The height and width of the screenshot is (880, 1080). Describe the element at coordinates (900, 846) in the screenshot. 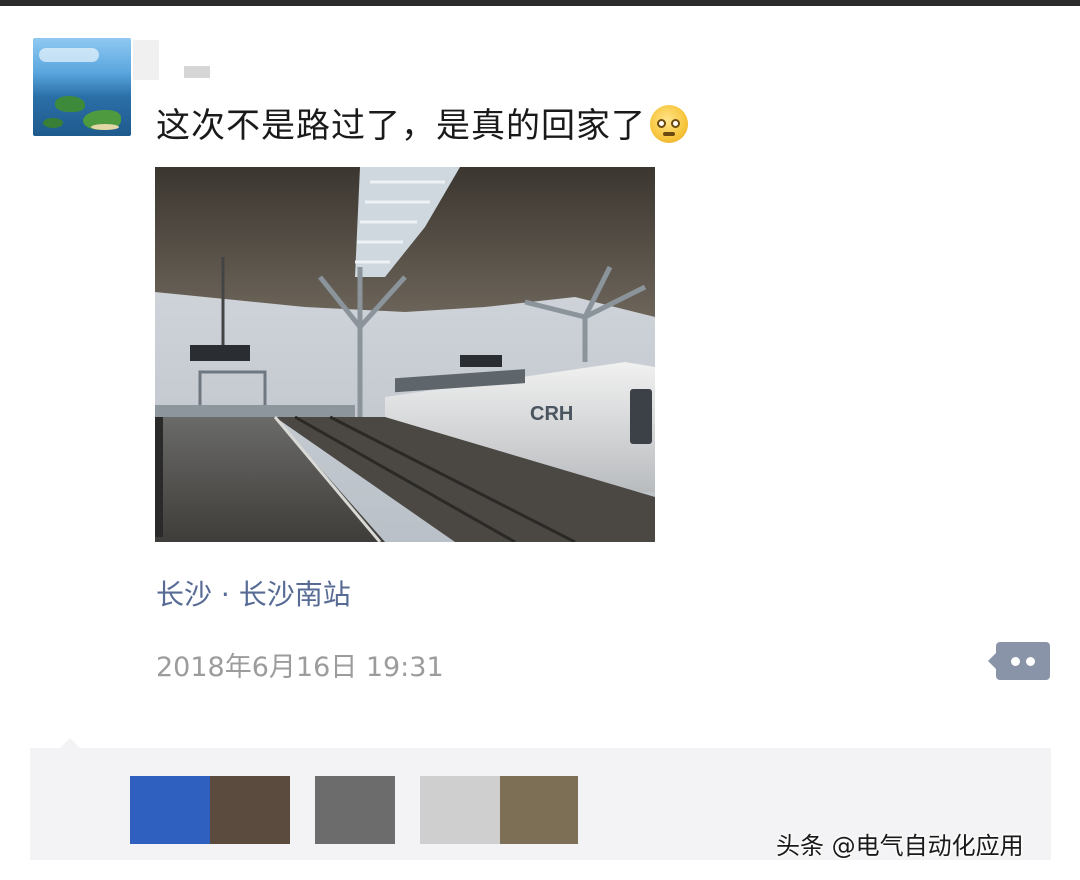

I see `watermark: 头条 @电气自动化应用` at that location.